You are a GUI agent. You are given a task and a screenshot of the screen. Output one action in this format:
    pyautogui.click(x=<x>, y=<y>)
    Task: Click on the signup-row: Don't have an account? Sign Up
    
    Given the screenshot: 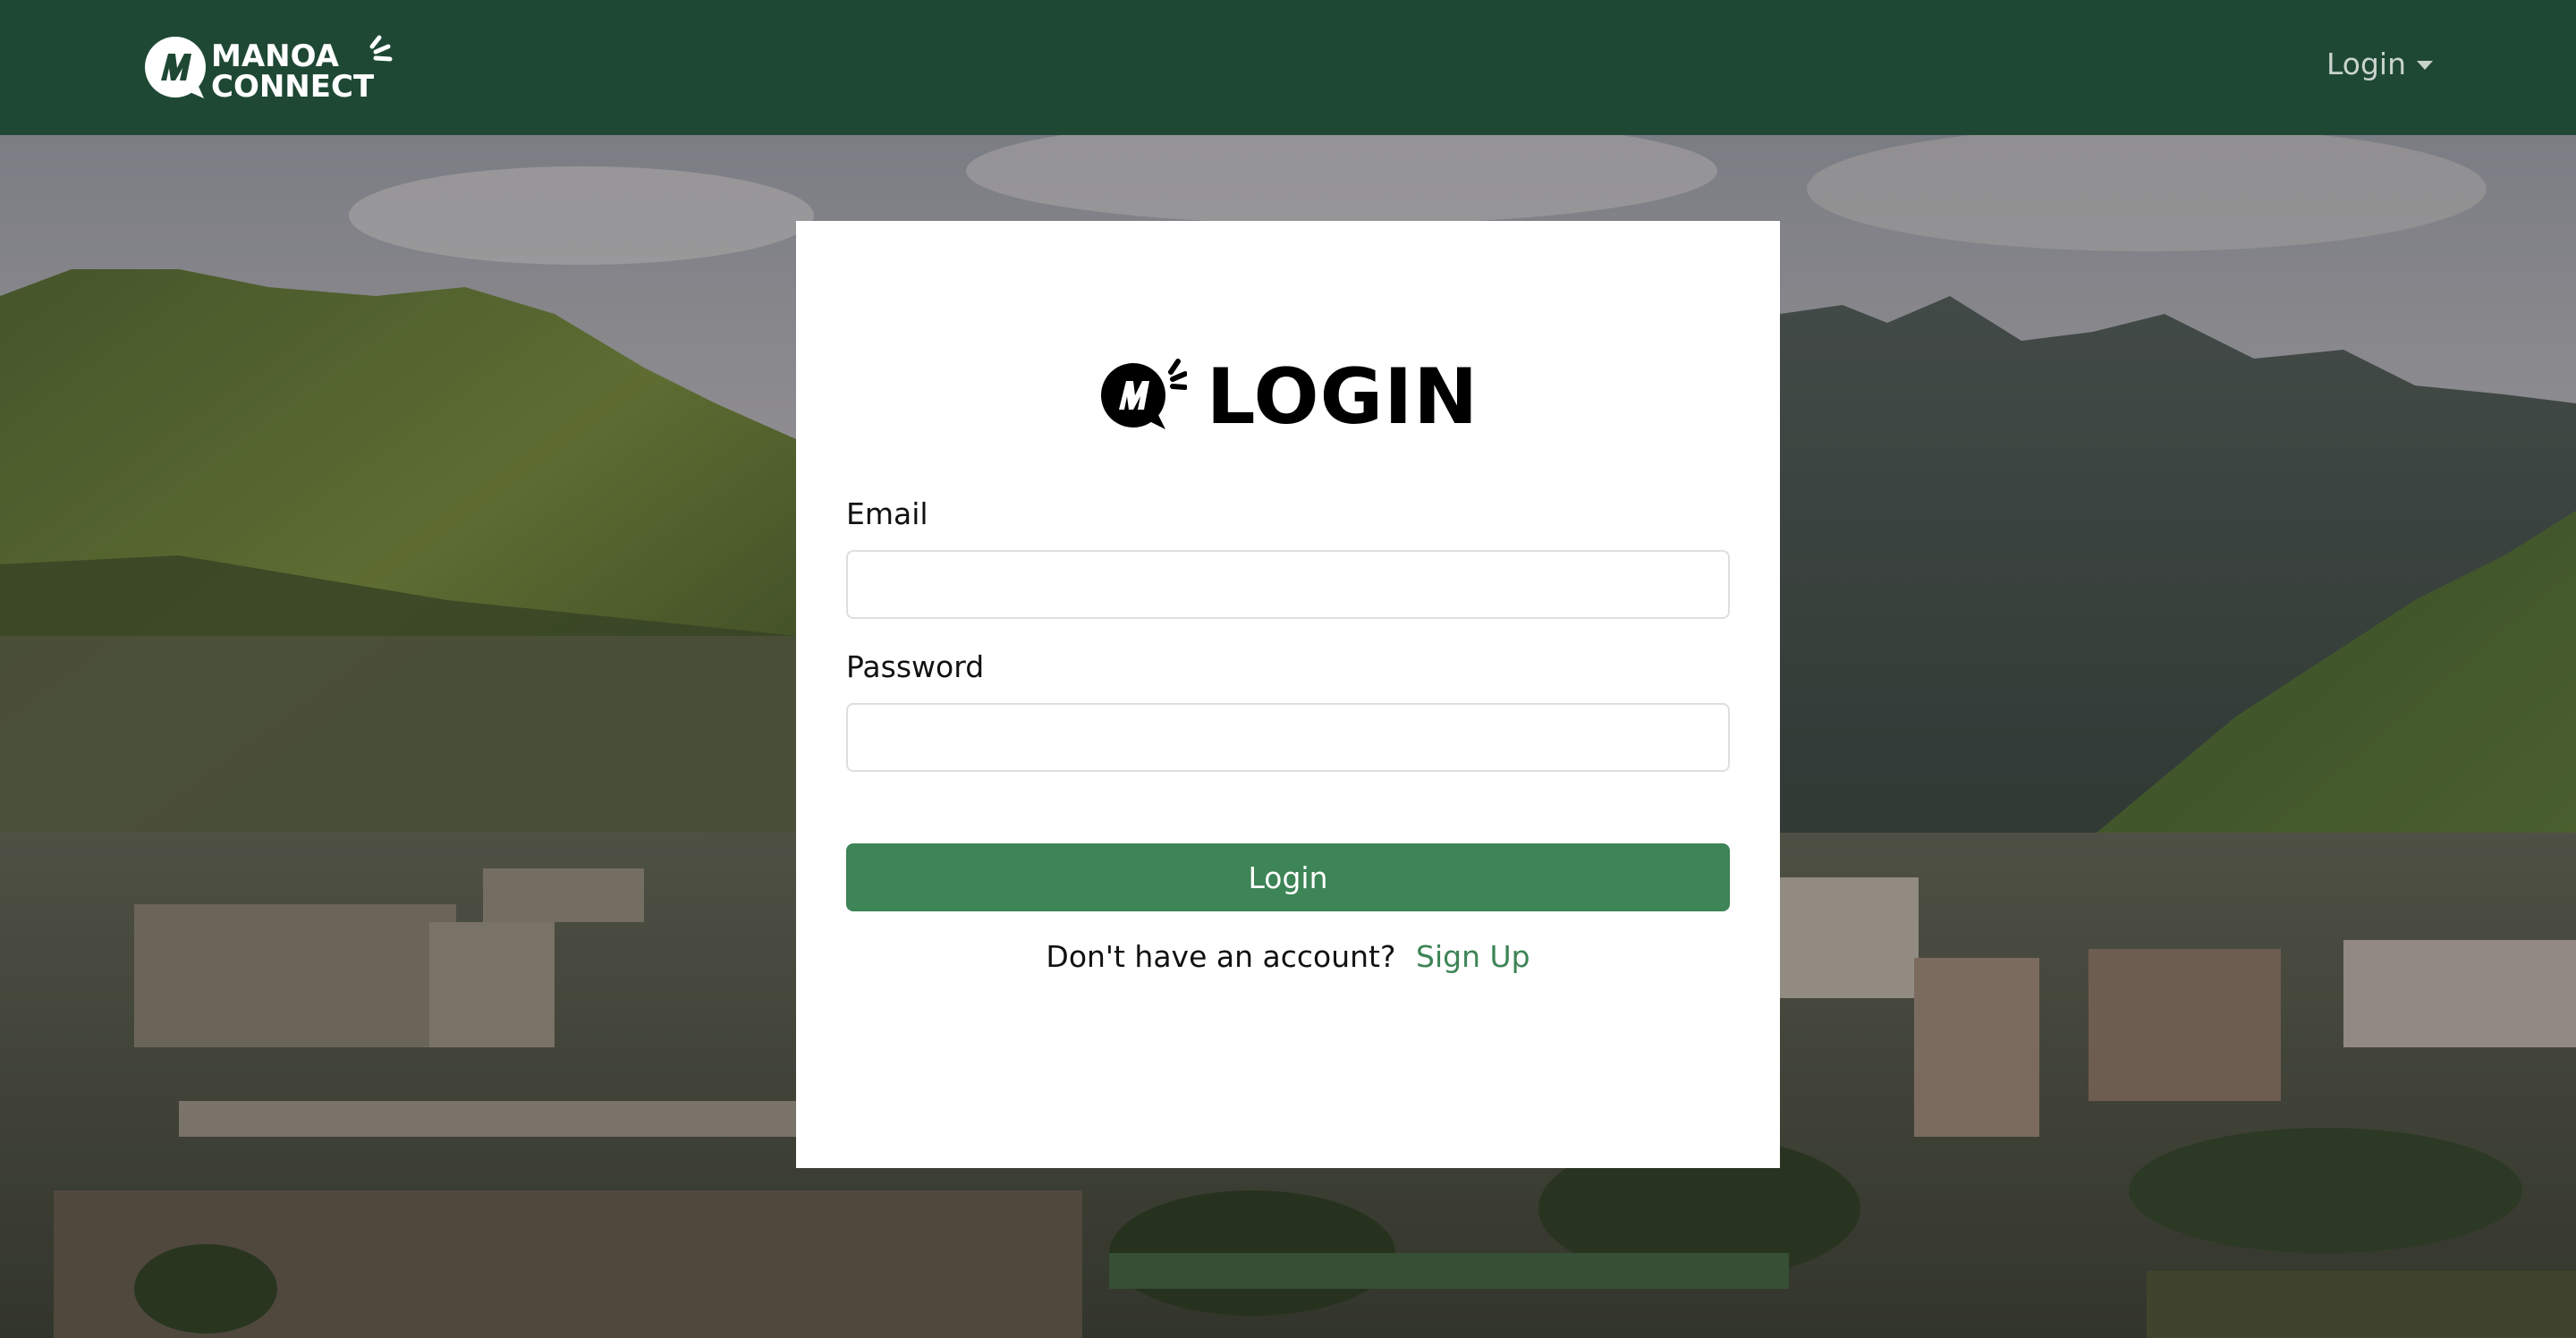 What is the action you would take?
    pyautogui.click(x=1288, y=956)
    